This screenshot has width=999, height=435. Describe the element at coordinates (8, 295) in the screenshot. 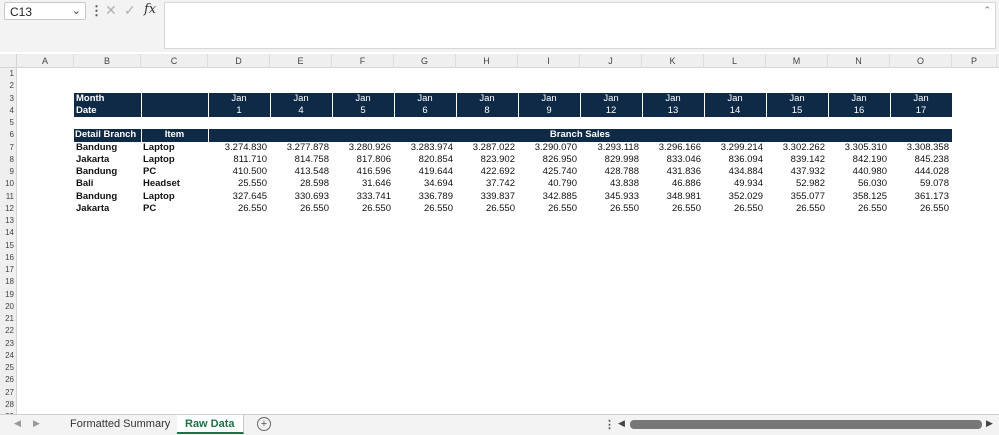

I see `row-header-19: 19` at that location.